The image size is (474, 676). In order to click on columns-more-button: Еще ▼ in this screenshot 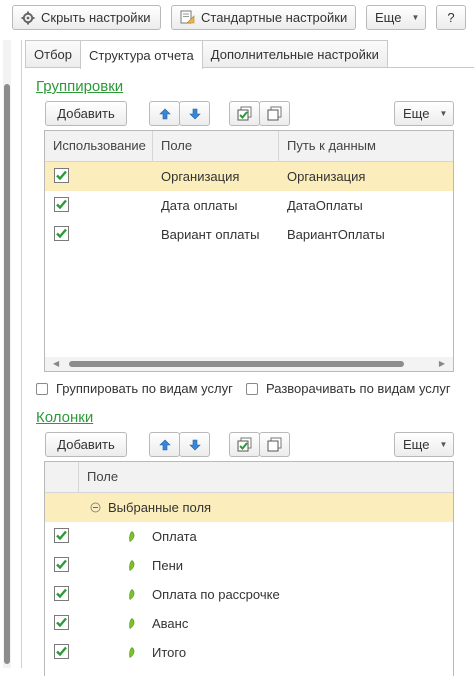, I will do `click(424, 444)`.